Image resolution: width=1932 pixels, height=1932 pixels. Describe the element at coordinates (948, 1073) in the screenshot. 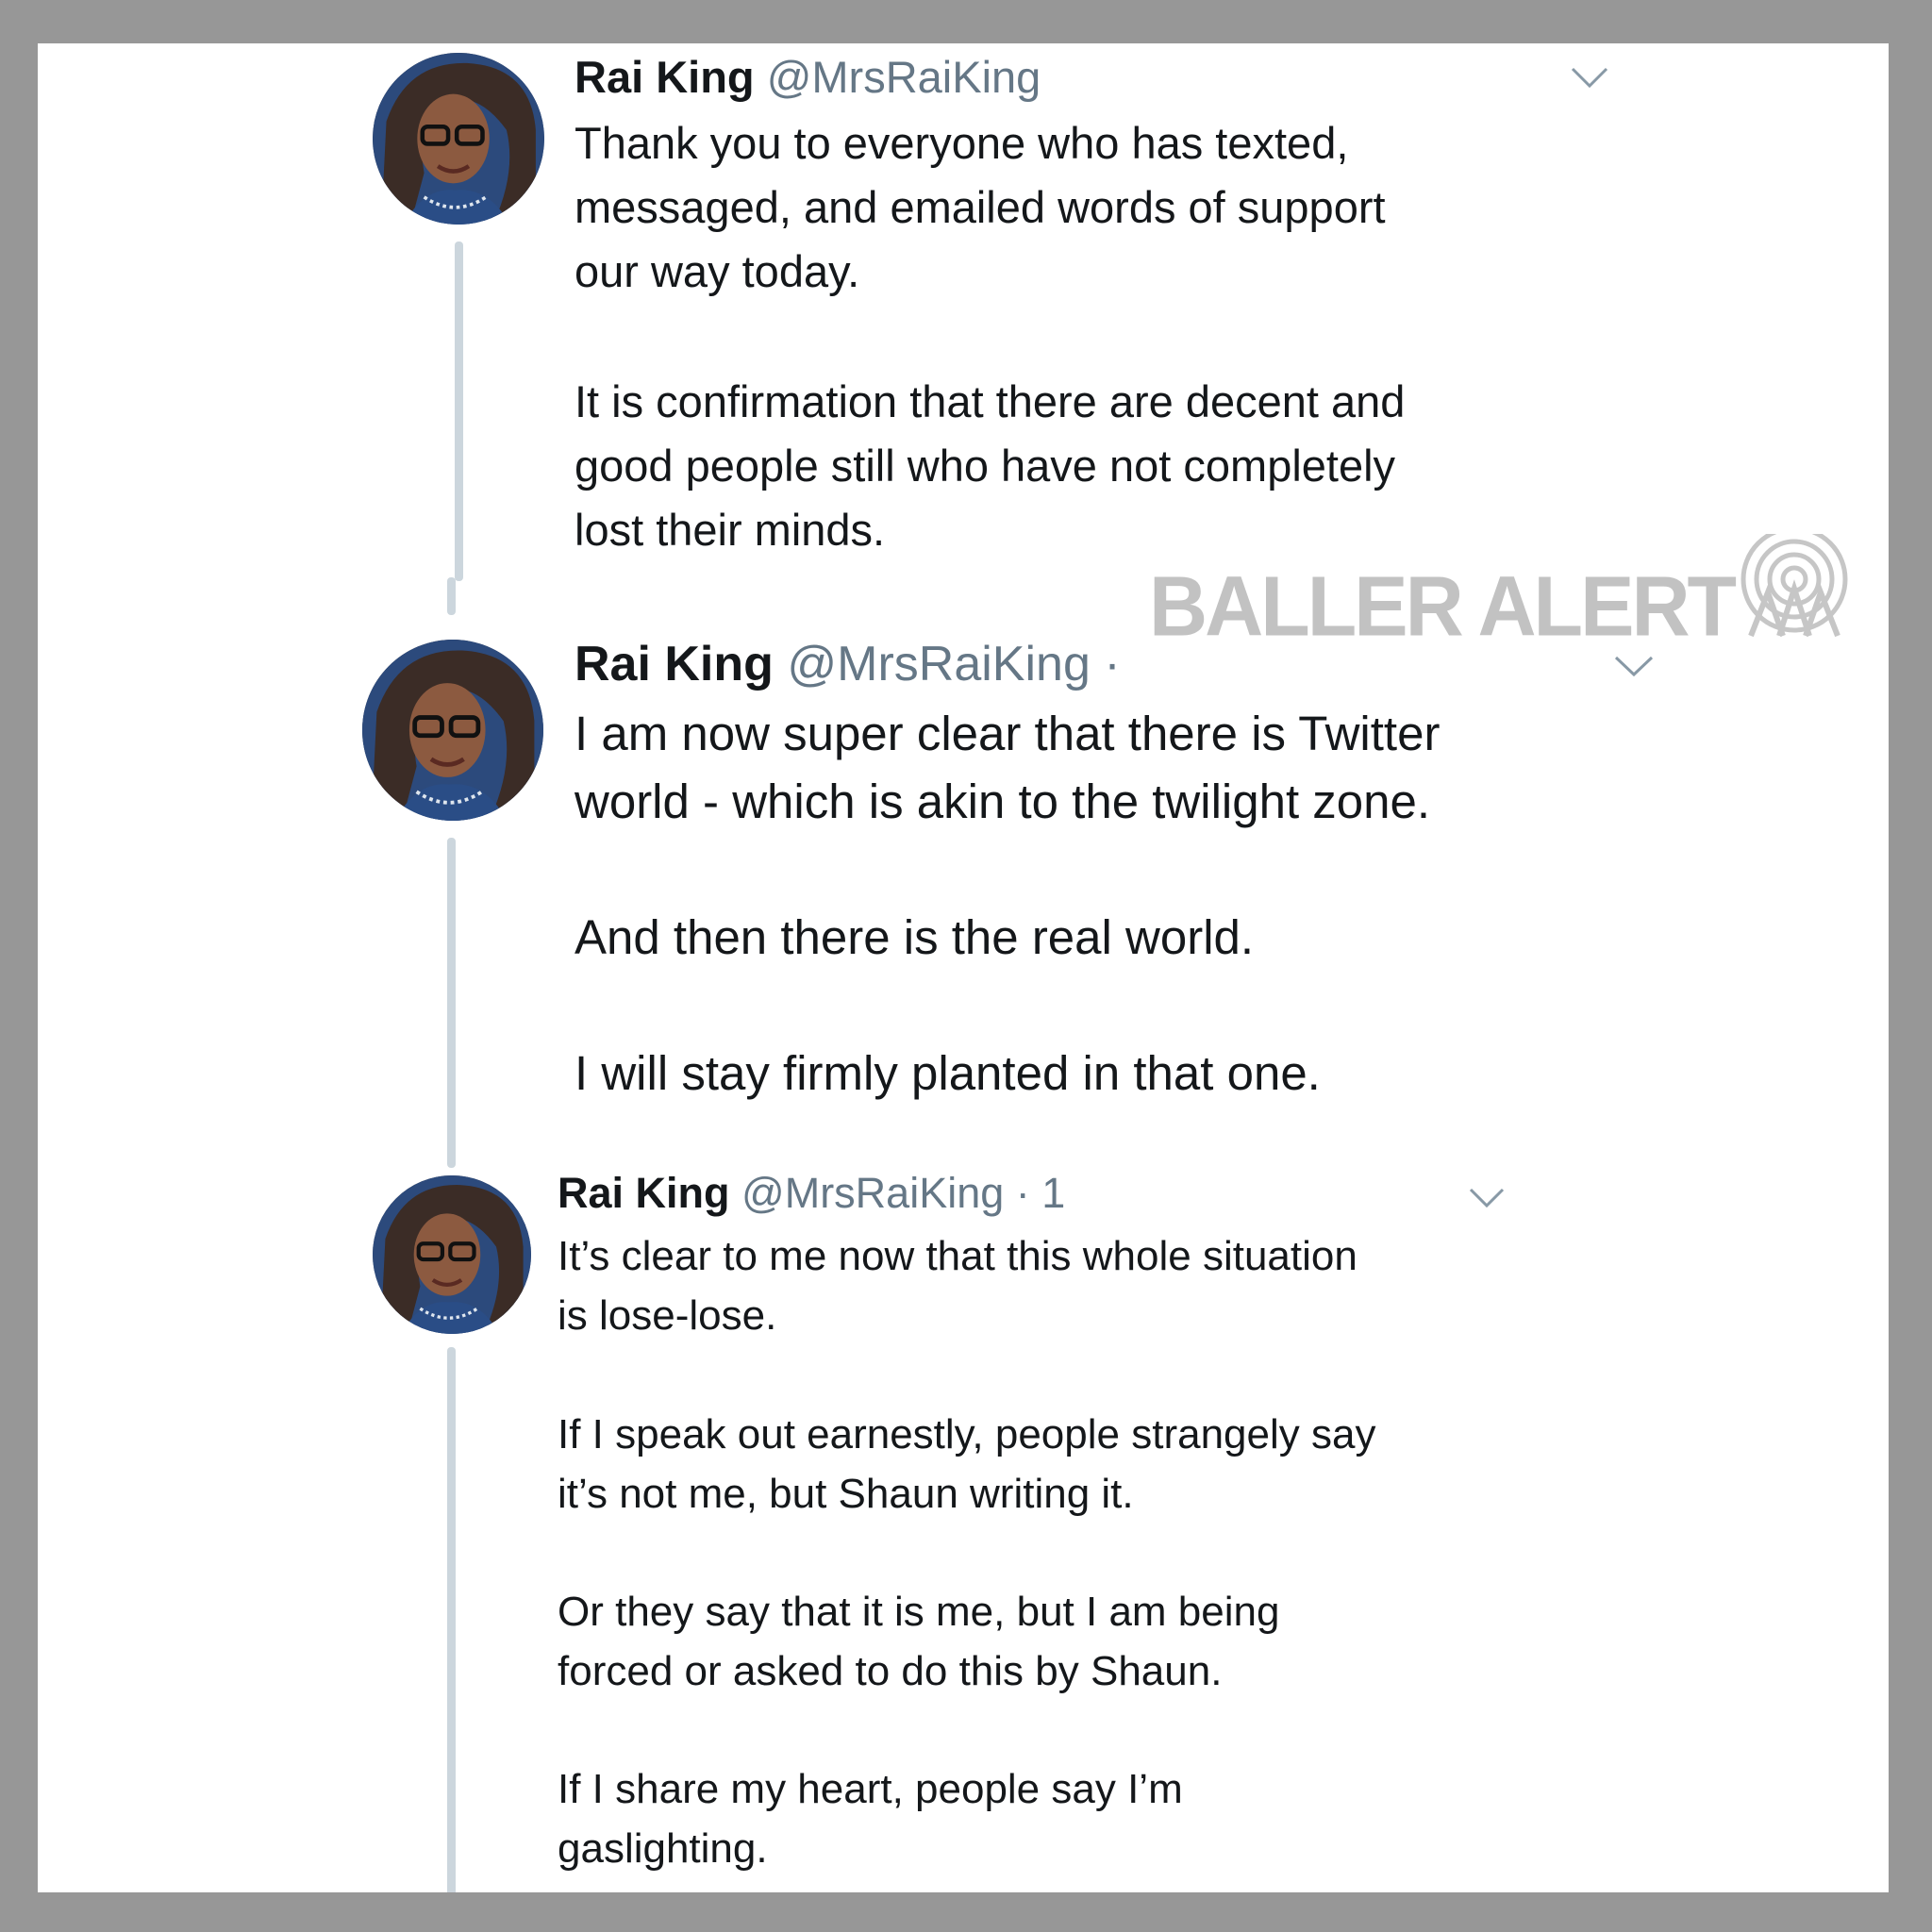

I see `tweet-text: I will stay firmly planted in that one.` at that location.